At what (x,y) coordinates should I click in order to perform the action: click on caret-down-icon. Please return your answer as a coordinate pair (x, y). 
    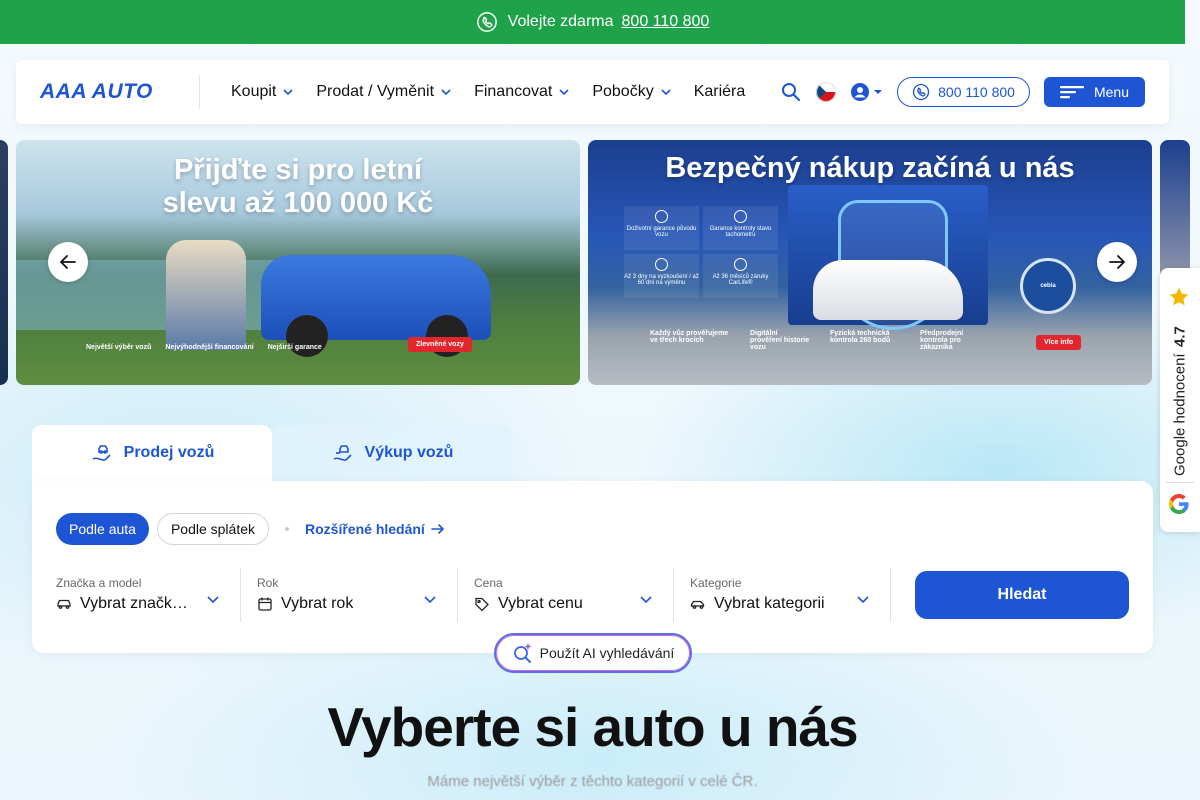
    Looking at the image, I should click on (878, 92).